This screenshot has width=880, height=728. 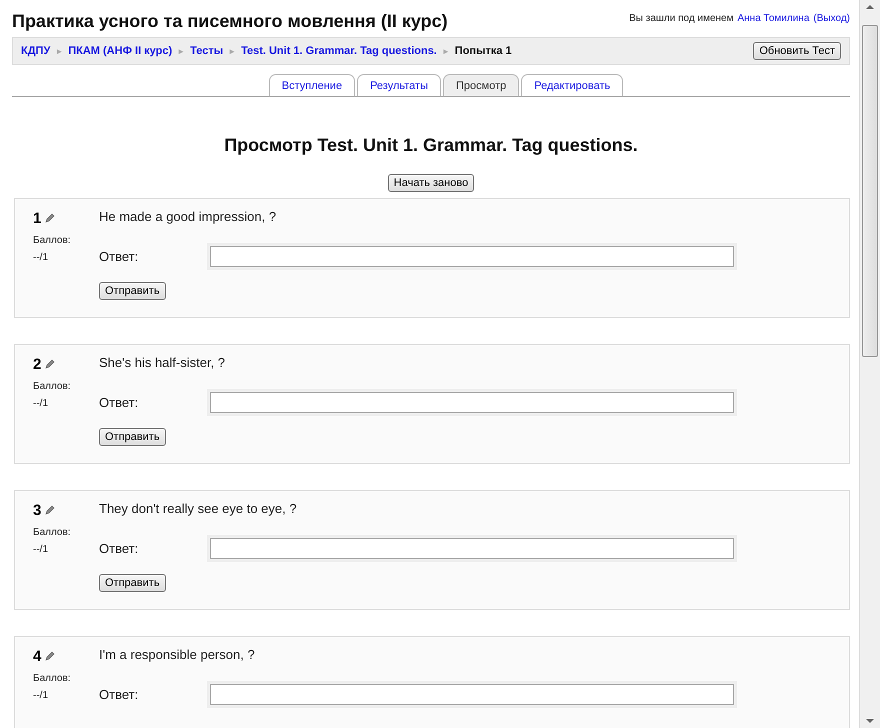 What do you see at coordinates (162, 363) in the screenshot?
I see `question-text: She's his half-sister, ?` at bounding box center [162, 363].